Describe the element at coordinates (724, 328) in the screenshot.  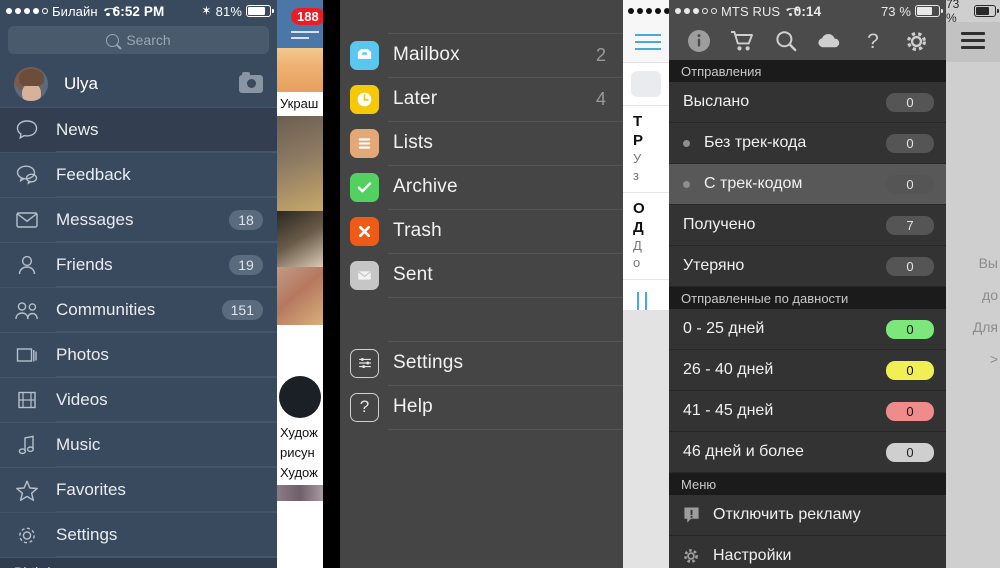
I see `row-label: 0 - 25 дней` at that location.